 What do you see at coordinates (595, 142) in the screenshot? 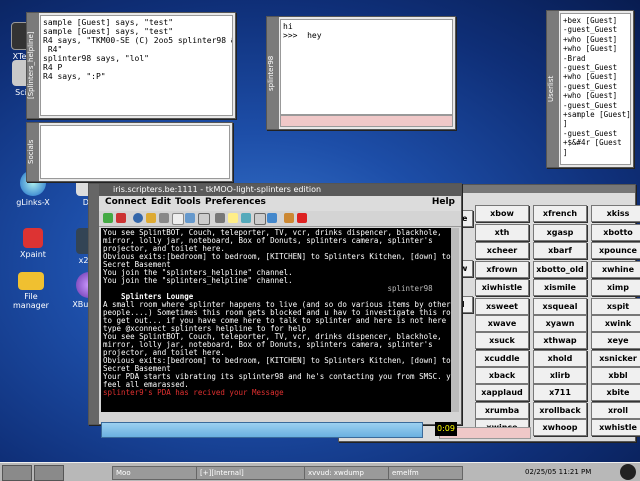
I see `list-item: +$&#4r [Guest` at bounding box center [595, 142].